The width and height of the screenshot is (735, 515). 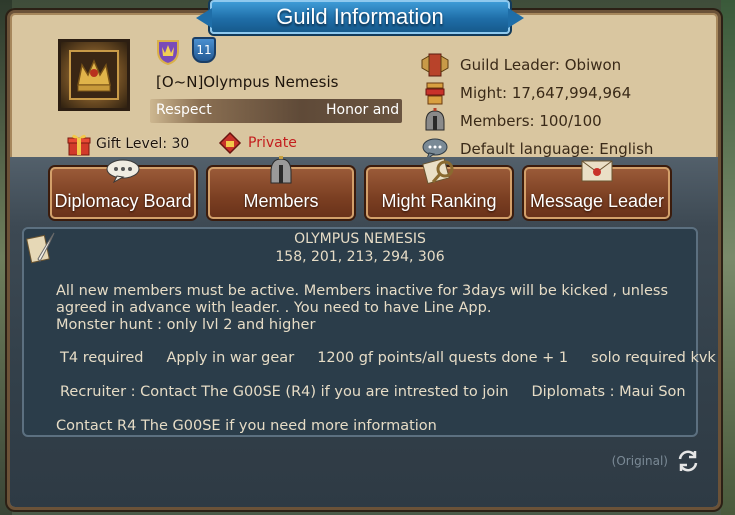 I want to click on guild-name: [O~N]Olympus Nemesis, so click(x=247, y=82).